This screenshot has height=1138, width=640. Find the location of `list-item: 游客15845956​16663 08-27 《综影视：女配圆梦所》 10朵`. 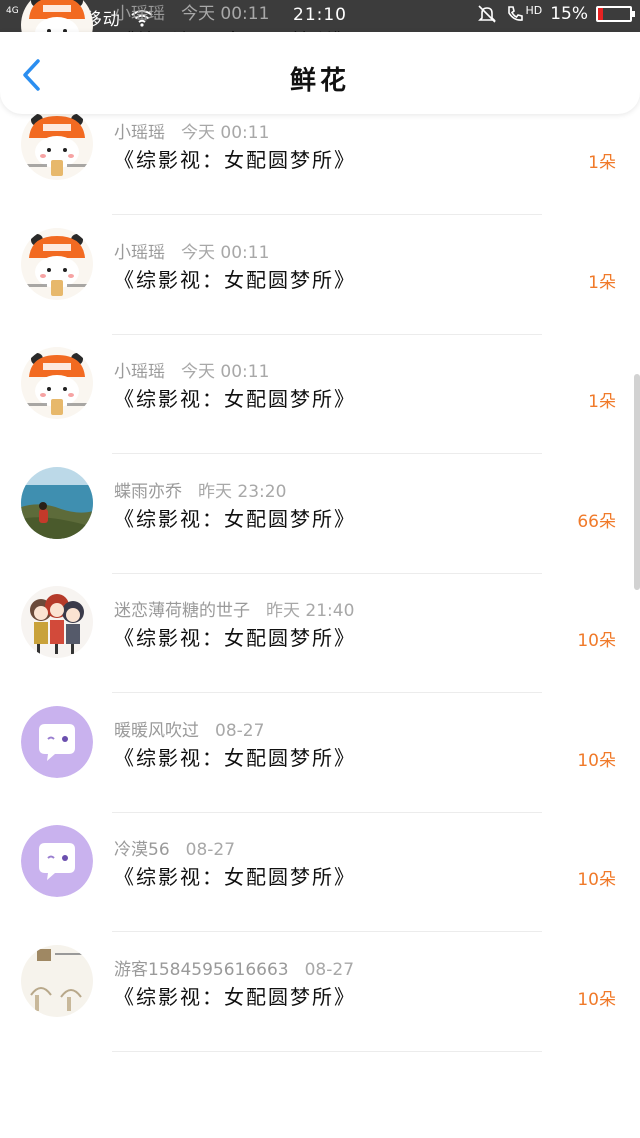

list-item: 游客15845956​16663 08-27 《综影视：女配圆梦所》 10朵 is located at coordinates (320, 993).